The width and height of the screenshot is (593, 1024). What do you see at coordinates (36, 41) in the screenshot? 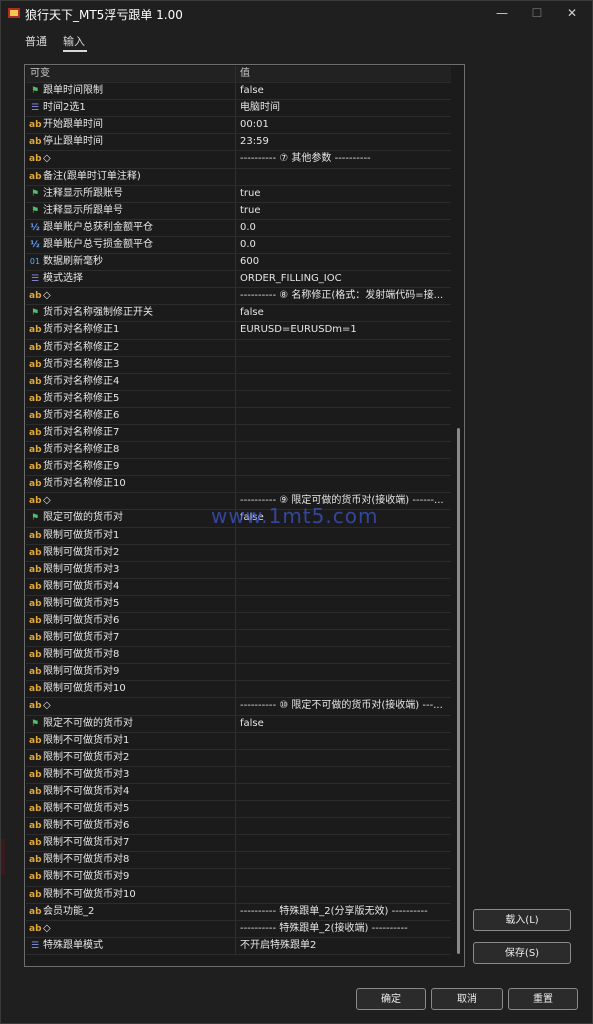
I see `tab-common: 普通` at bounding box center [36, 41].